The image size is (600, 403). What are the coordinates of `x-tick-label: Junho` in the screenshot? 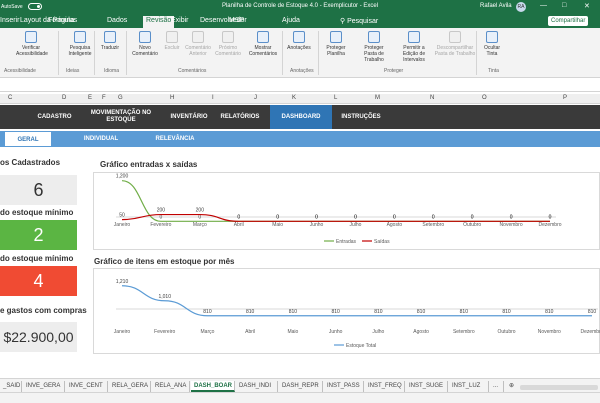 It's located at (317, 225).